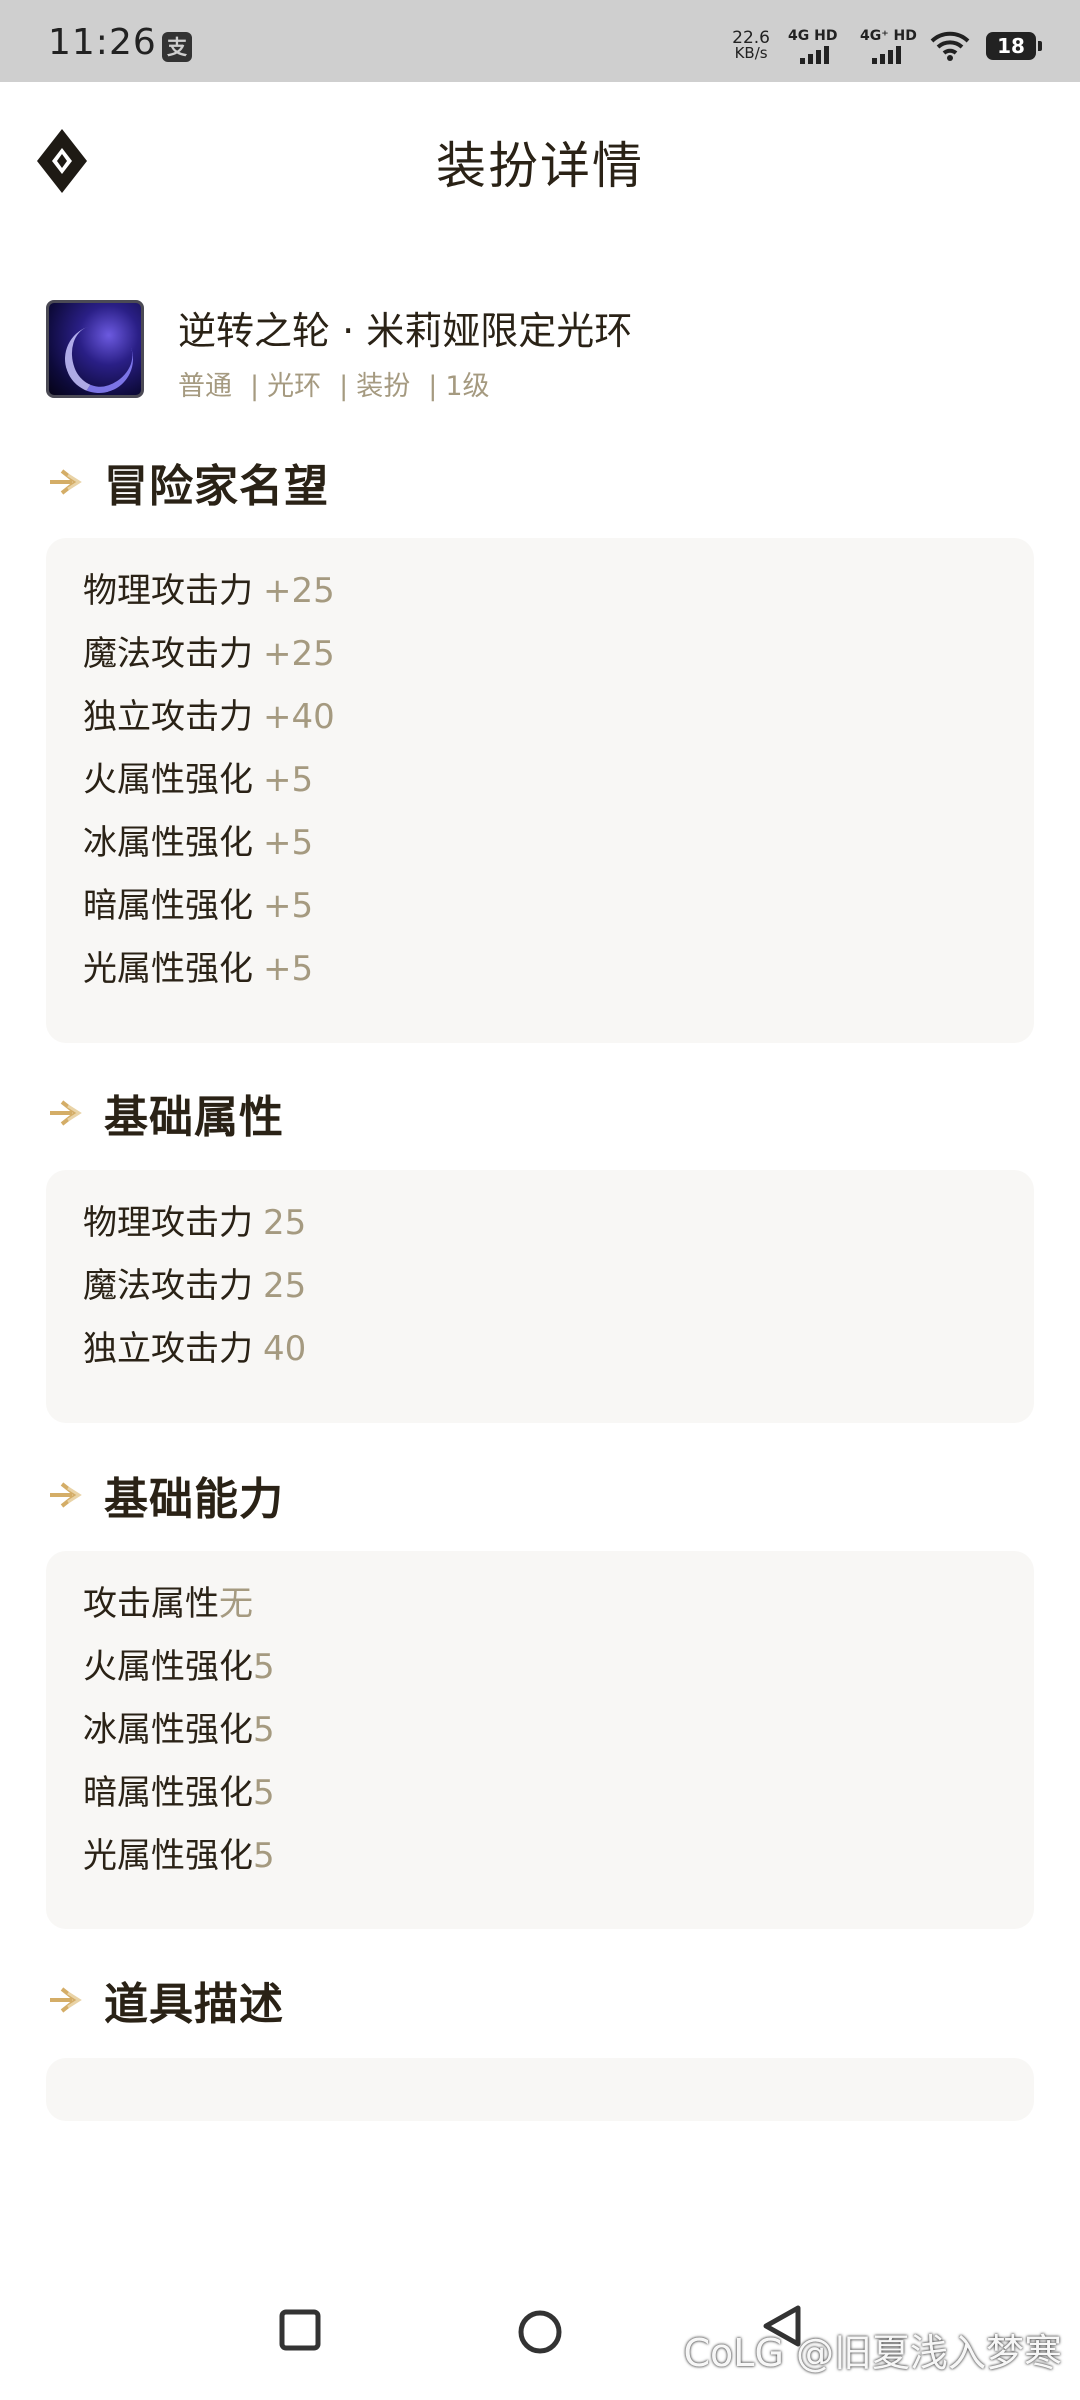  I want to click on stat-row: 魔法攻击力 +25, so click(540, 654).